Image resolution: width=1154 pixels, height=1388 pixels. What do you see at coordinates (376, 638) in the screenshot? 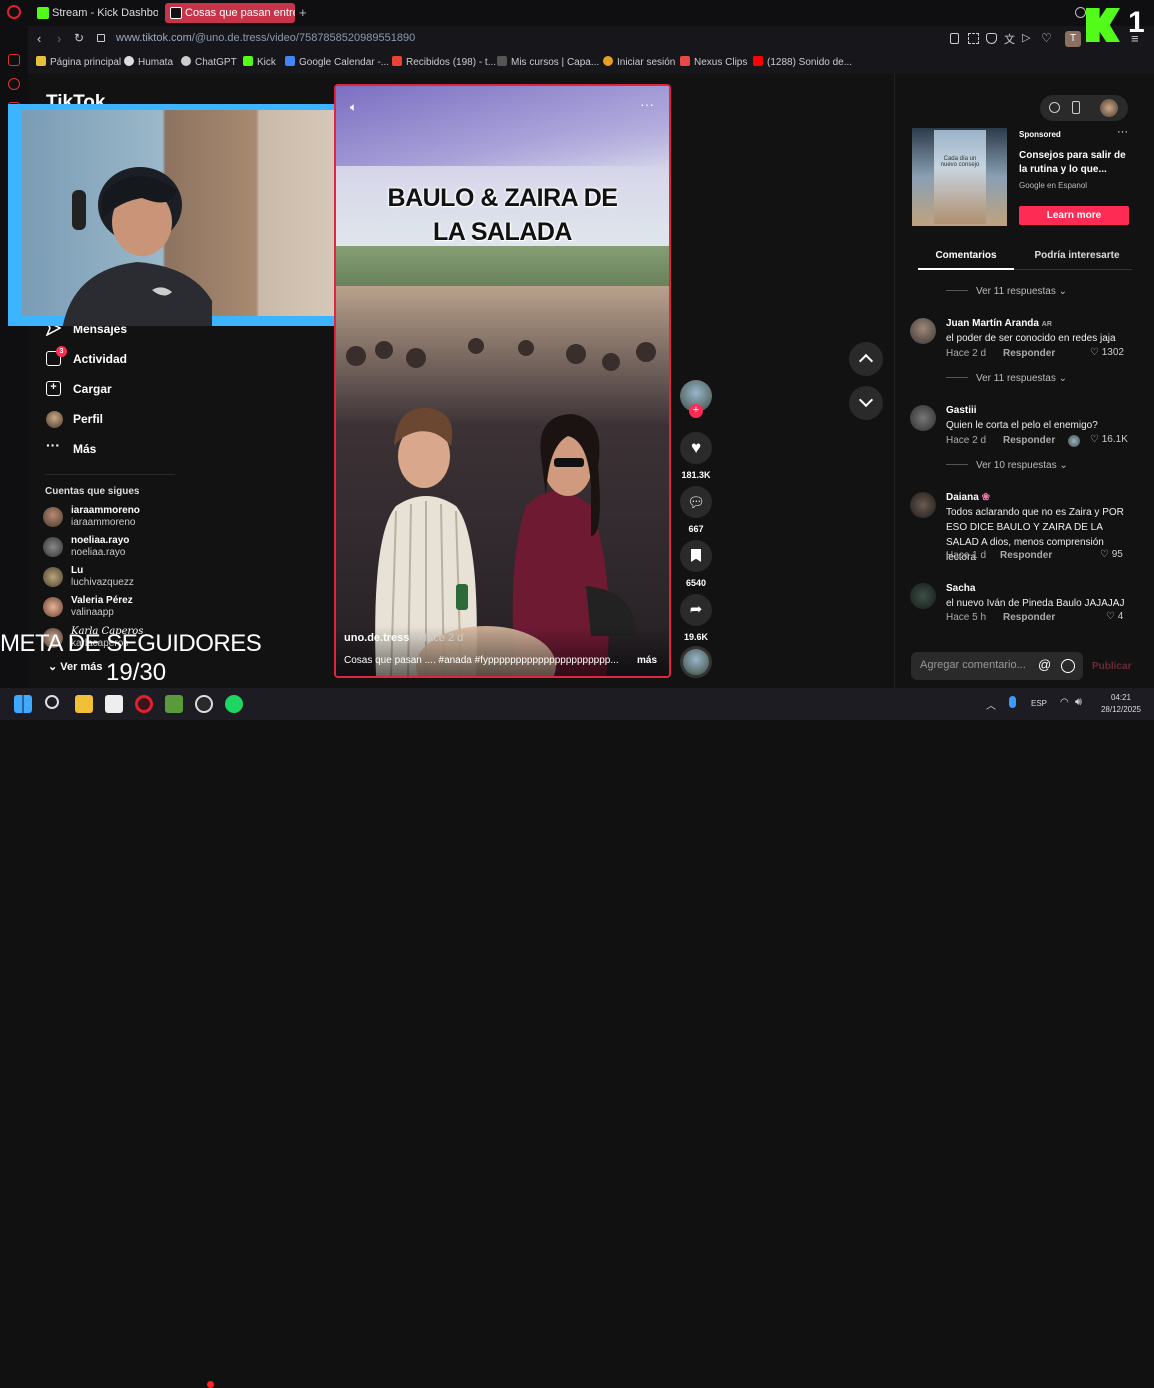
I see `video-author: uno.de.tress` at bounding box center [376, 638].